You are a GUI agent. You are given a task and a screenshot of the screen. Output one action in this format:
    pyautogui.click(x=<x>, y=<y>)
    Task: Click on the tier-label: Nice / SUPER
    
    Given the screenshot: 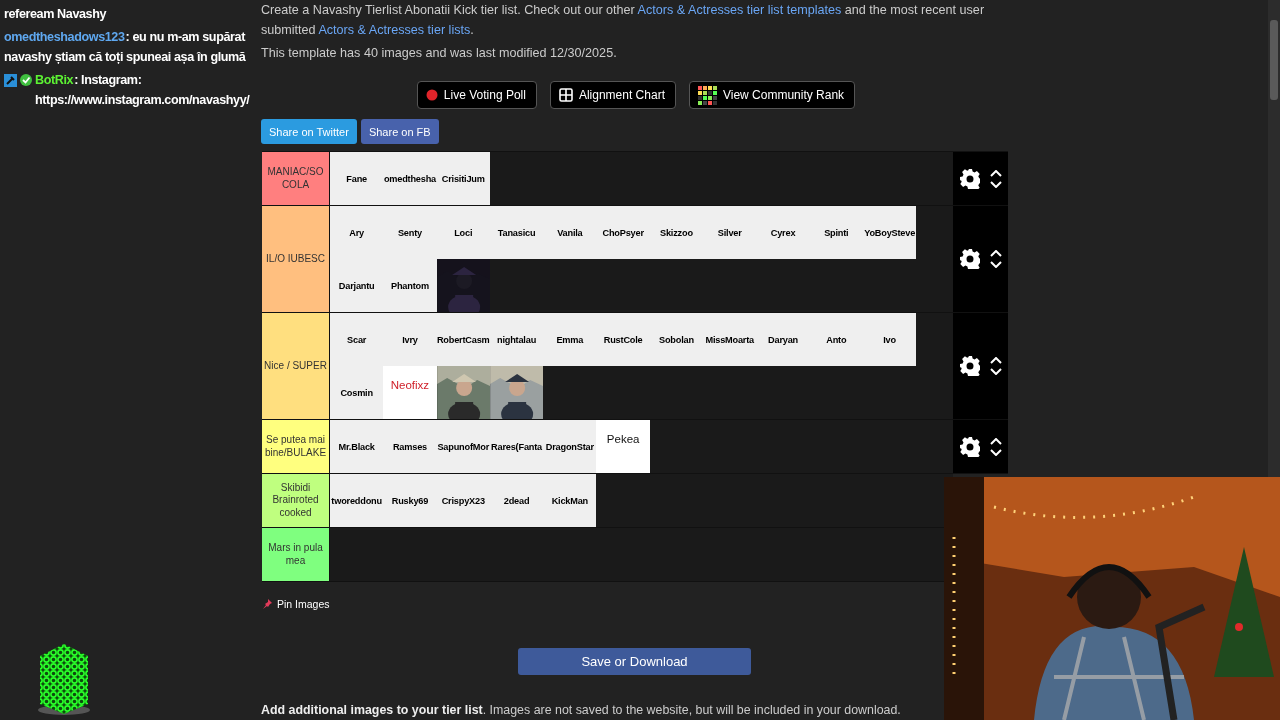 What is the action you would take?
    pyautogui.click(x=295, y=366)
    